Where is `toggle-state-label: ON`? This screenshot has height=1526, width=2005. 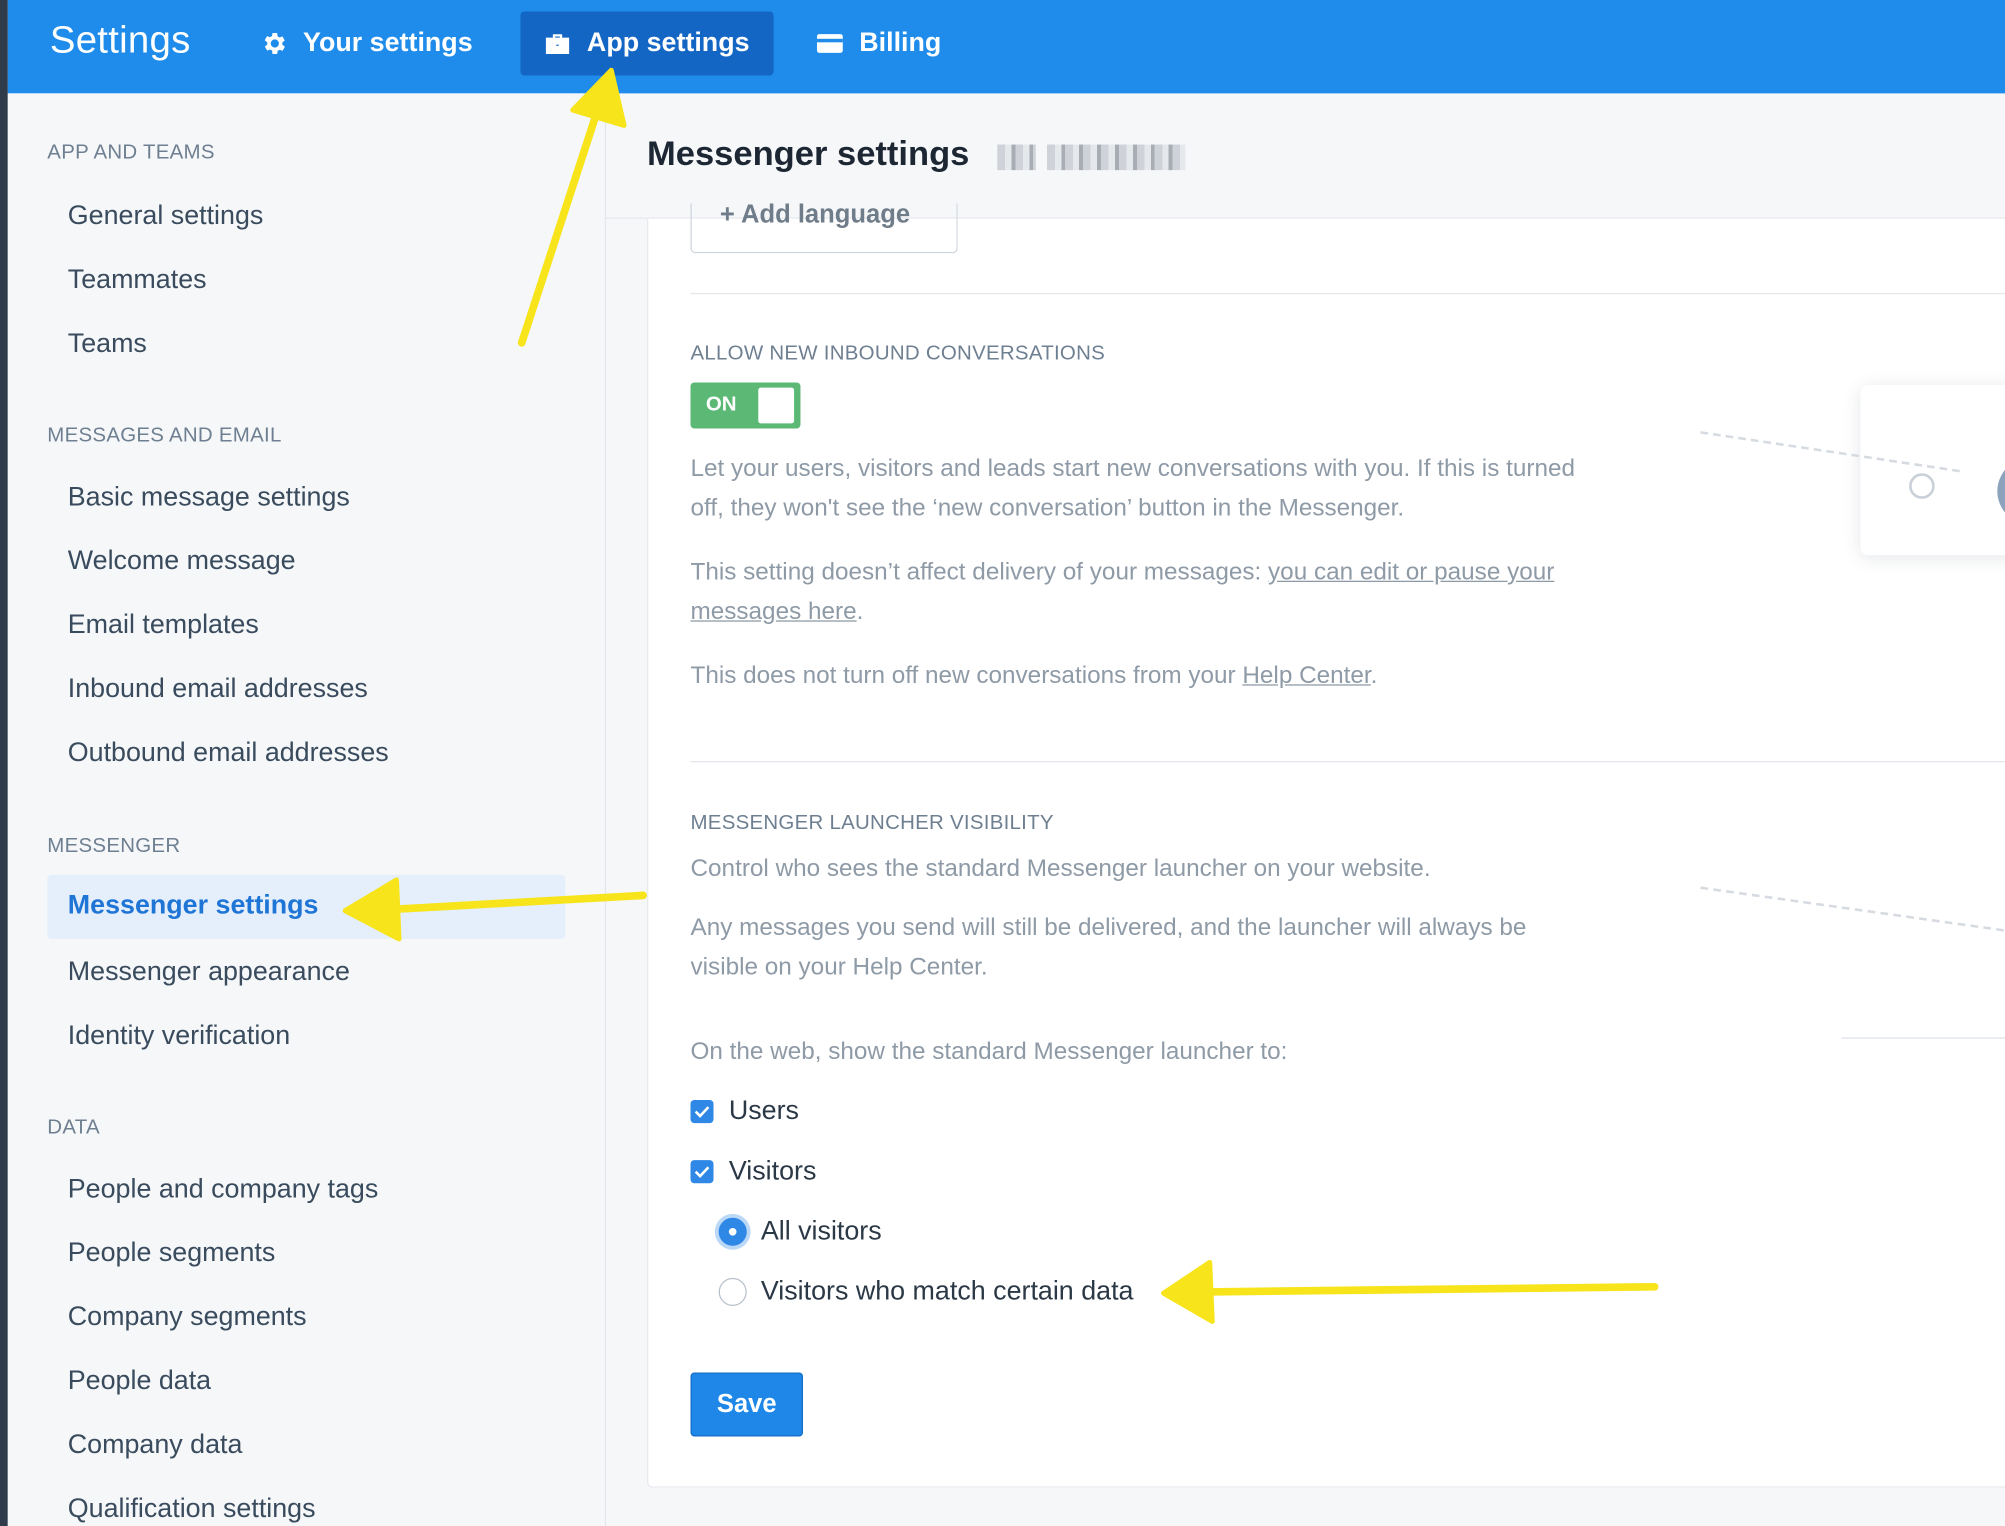 toggle-state-label: ON is located at coordinates (721, 404).